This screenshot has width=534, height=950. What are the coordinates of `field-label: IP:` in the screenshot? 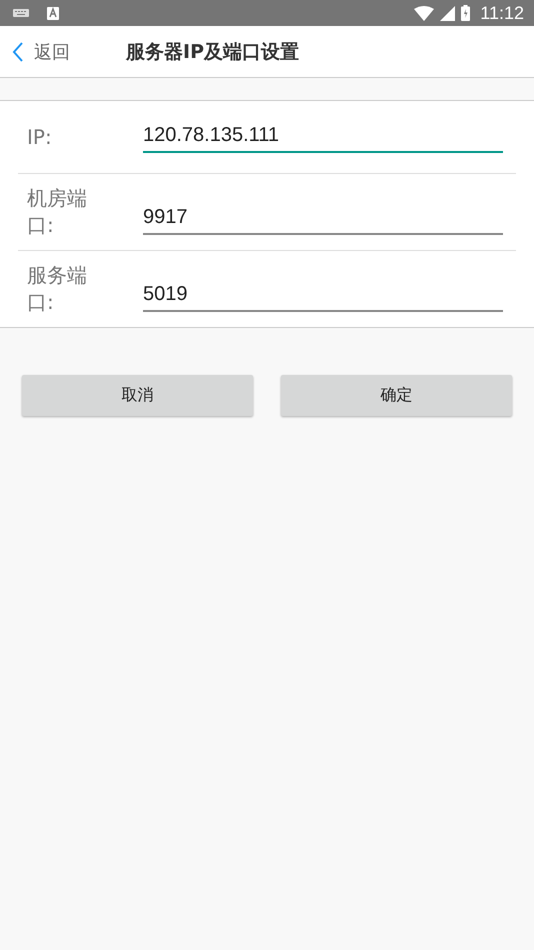 It's located at (40, 137).